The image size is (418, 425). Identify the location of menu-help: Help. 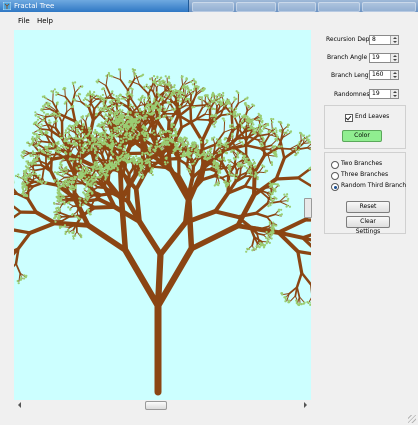
(45, 21).